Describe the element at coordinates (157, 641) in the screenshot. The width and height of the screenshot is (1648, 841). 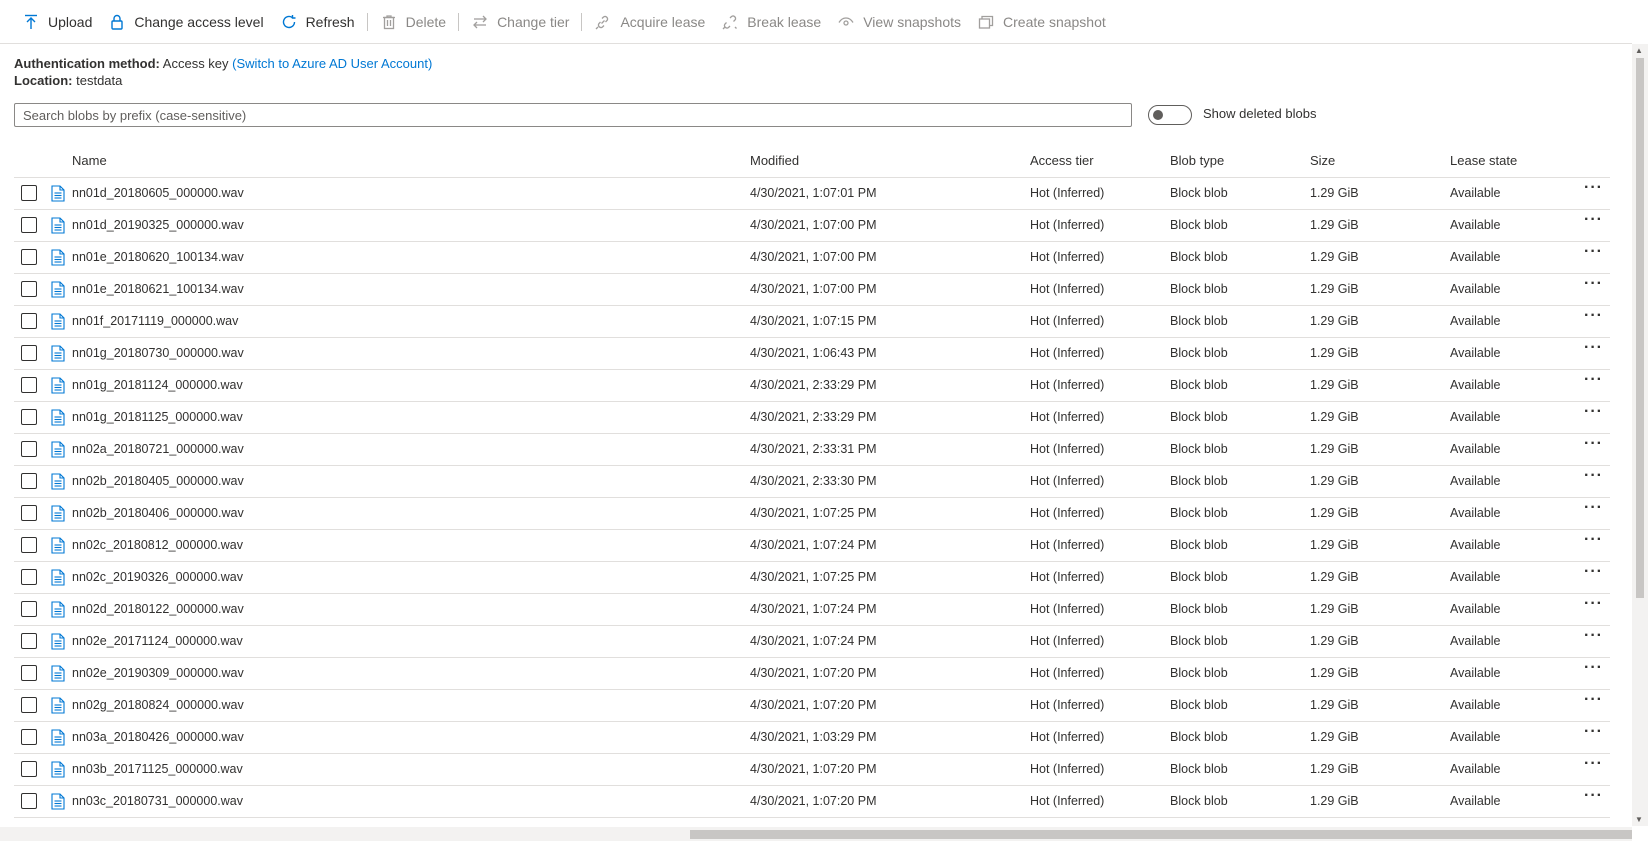
I see `blob-name: nn02e_20171124_000000.wav` at that location.